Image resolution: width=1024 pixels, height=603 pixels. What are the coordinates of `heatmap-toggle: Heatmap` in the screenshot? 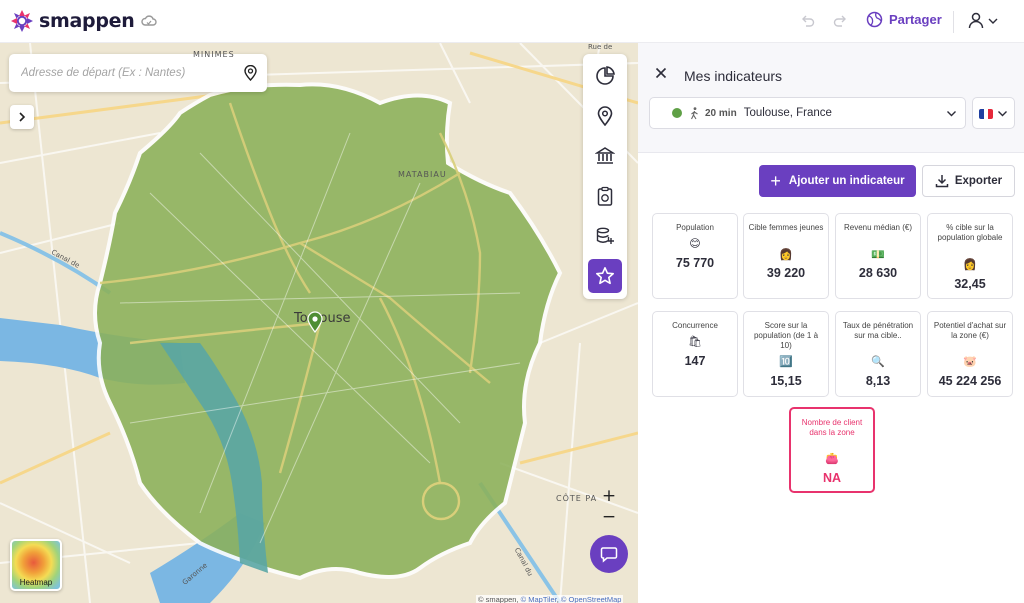 It's located at (36, 565).